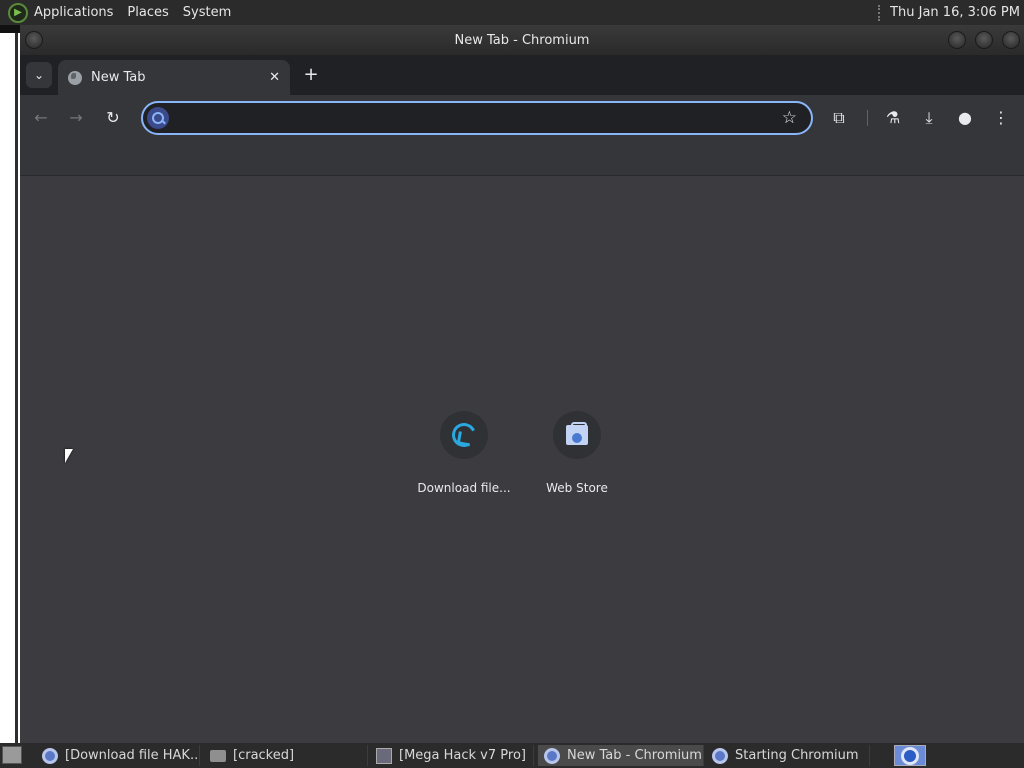 The height and width of the screenshot is (768, 1024). Describe the element at coordinates (577, 488) in the screenshot. I see `shortcut-label: Web Store` at that location.